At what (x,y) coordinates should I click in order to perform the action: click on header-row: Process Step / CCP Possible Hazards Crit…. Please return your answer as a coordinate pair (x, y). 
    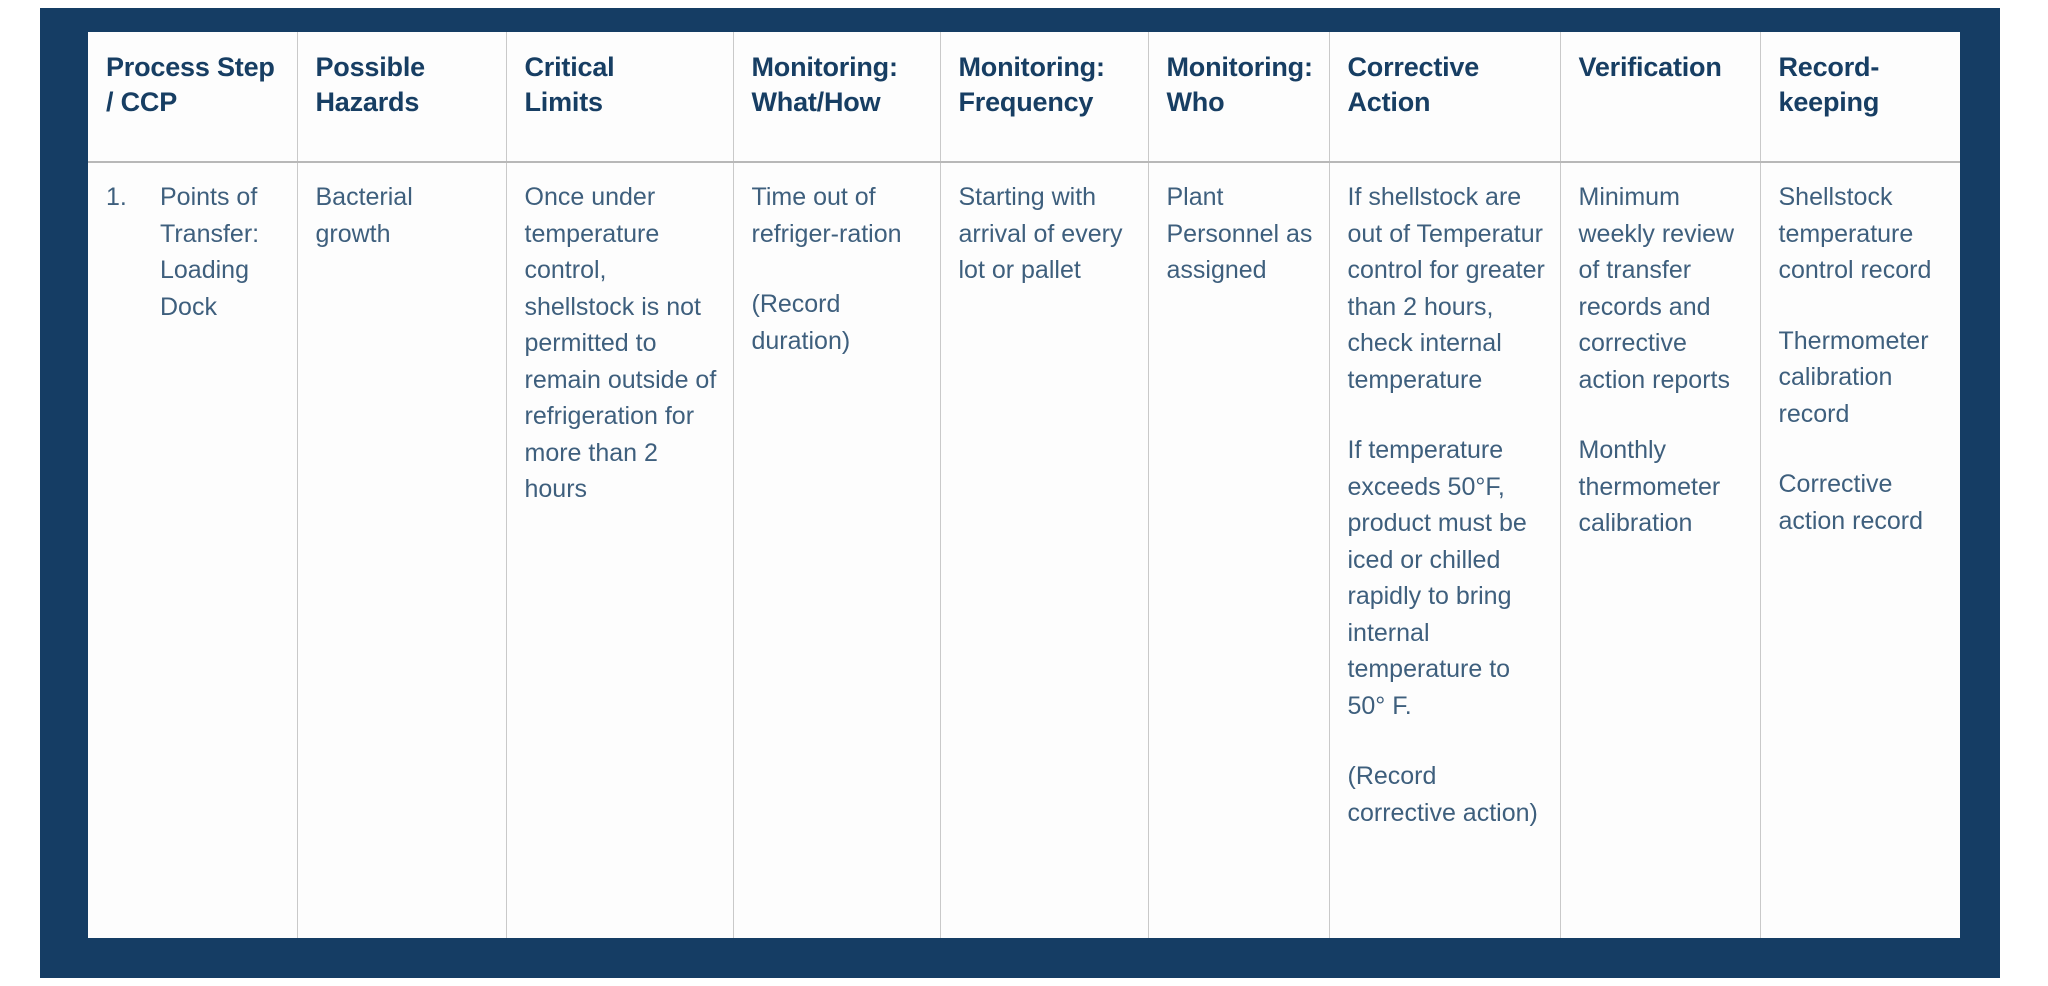
    Looking at the image, I should click on (1024, 97).